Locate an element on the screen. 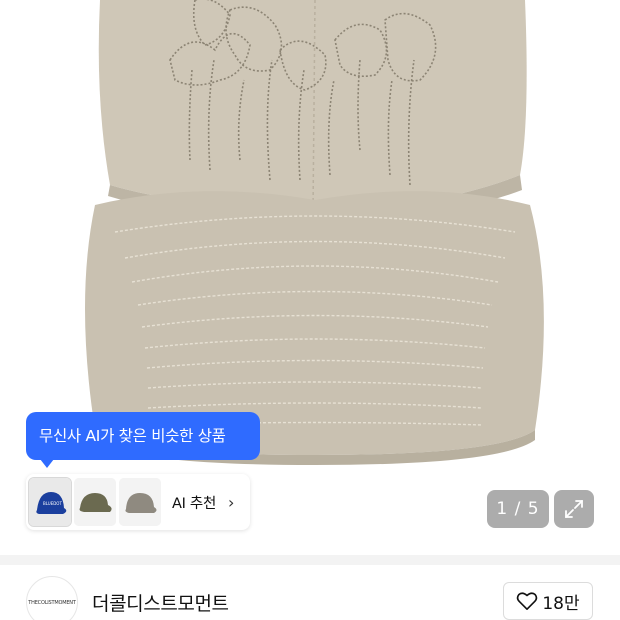 This screenshot has height=620, width=620. like-count: 18만 is located at coordinates (561, 603).